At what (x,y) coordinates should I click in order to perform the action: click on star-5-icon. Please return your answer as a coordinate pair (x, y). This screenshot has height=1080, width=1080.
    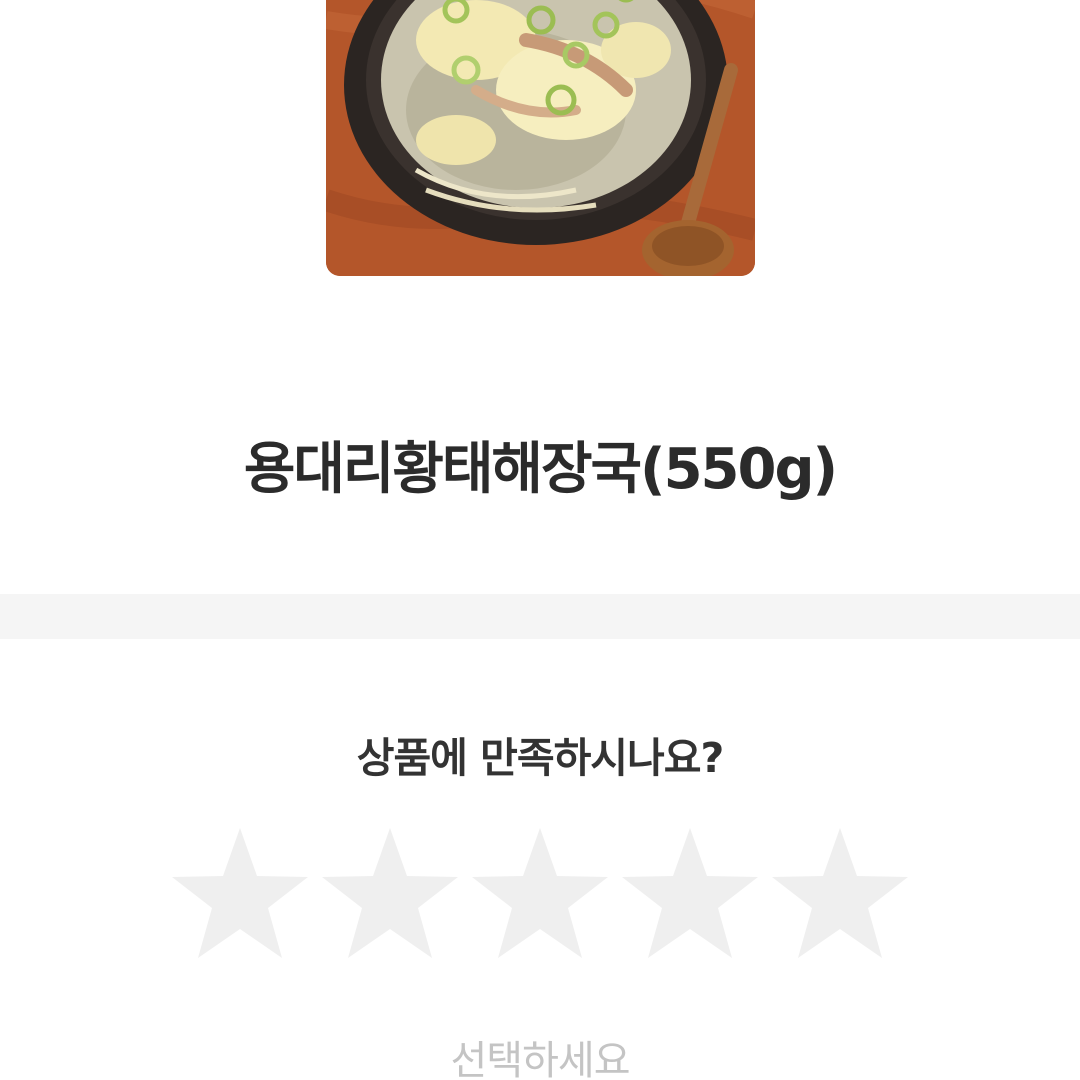
    Looking at the image, I should click on (840, 894).